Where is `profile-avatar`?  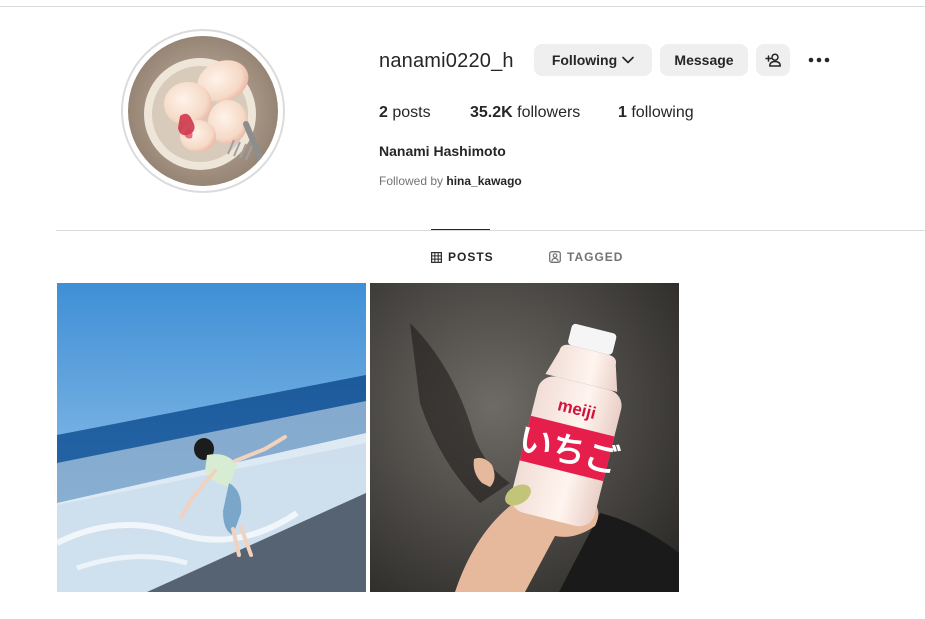
profile-avatar is located at coordinates (203, 111).